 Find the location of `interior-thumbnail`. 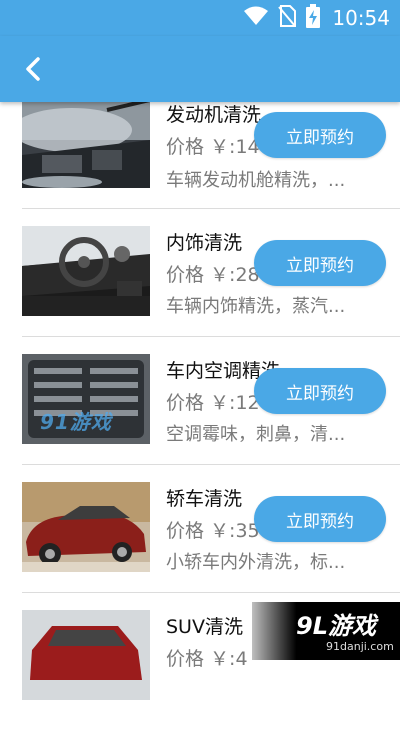

interior-thumbnail is located at coordinates (86, 271).